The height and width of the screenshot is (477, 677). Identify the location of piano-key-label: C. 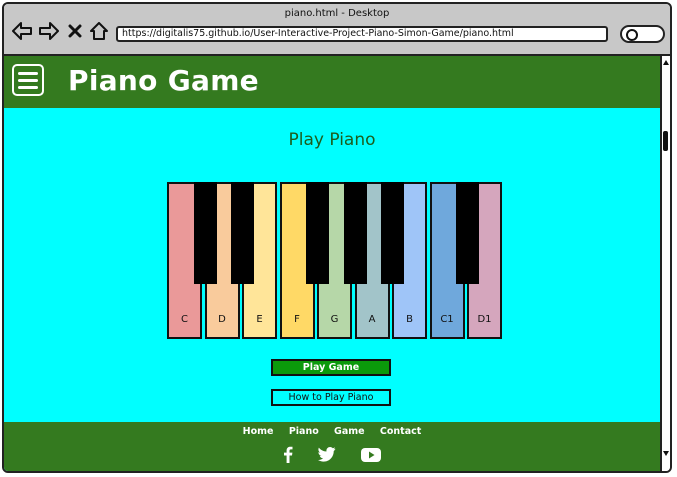
(184, 319).